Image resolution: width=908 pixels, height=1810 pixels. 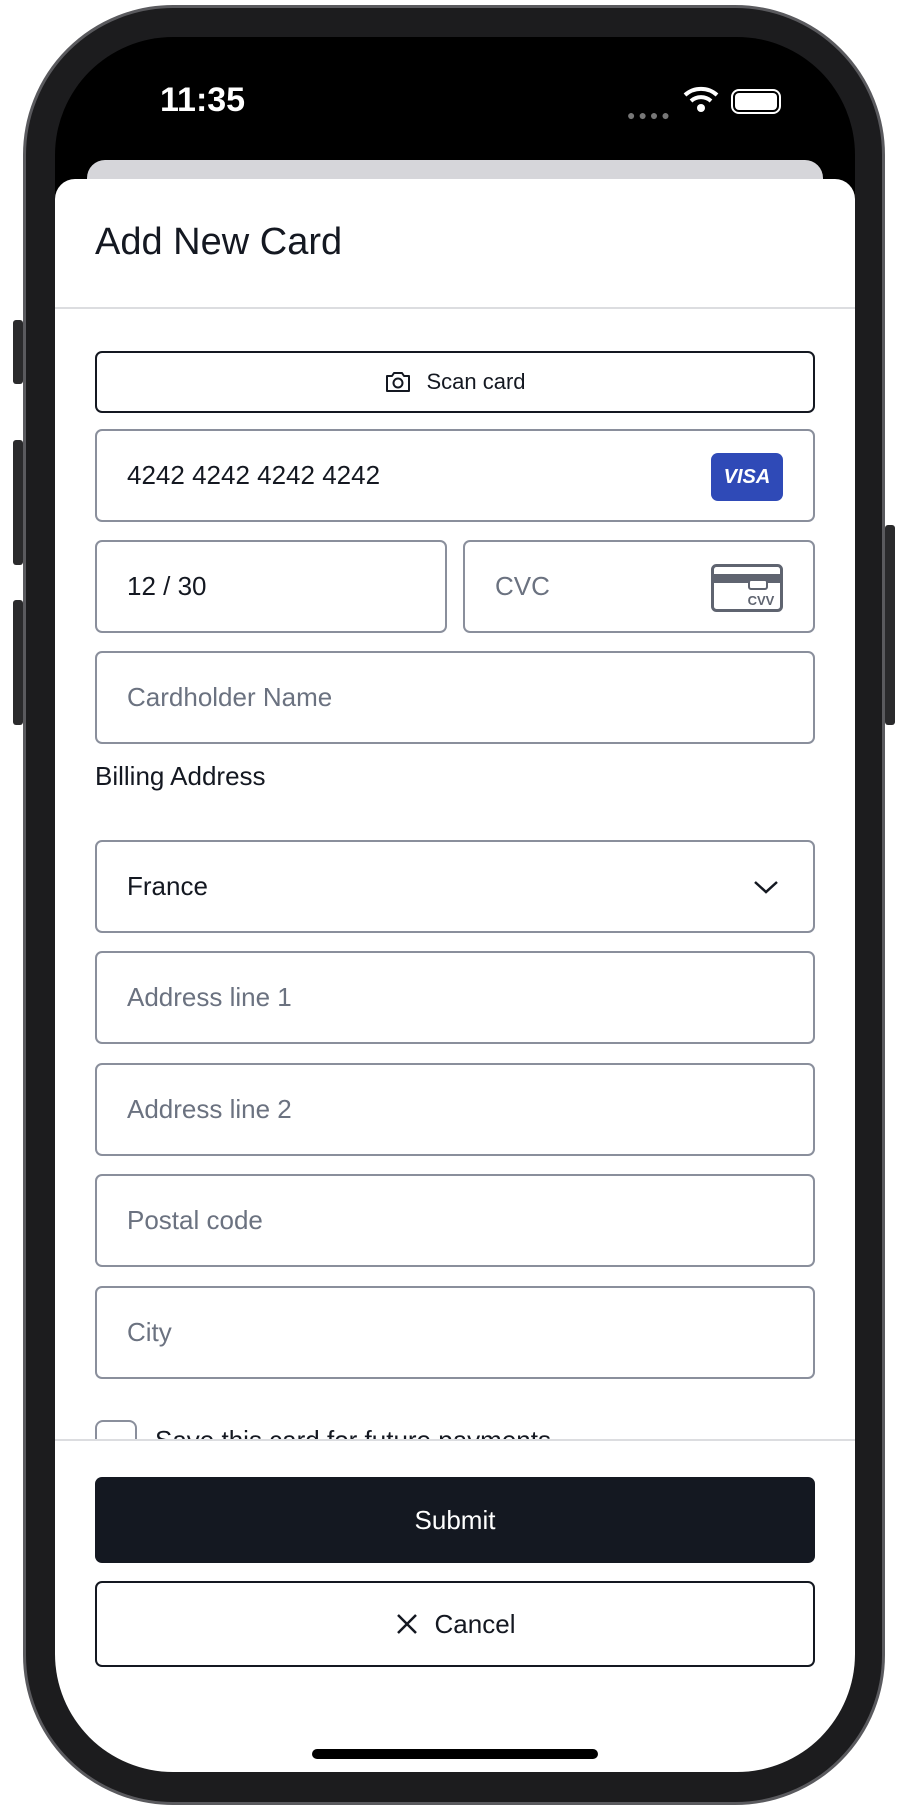 What do you see at coordinates (116, 1430) in the screenshot?
I see `save-card-checkbox` at bounding box center [116, 1430].